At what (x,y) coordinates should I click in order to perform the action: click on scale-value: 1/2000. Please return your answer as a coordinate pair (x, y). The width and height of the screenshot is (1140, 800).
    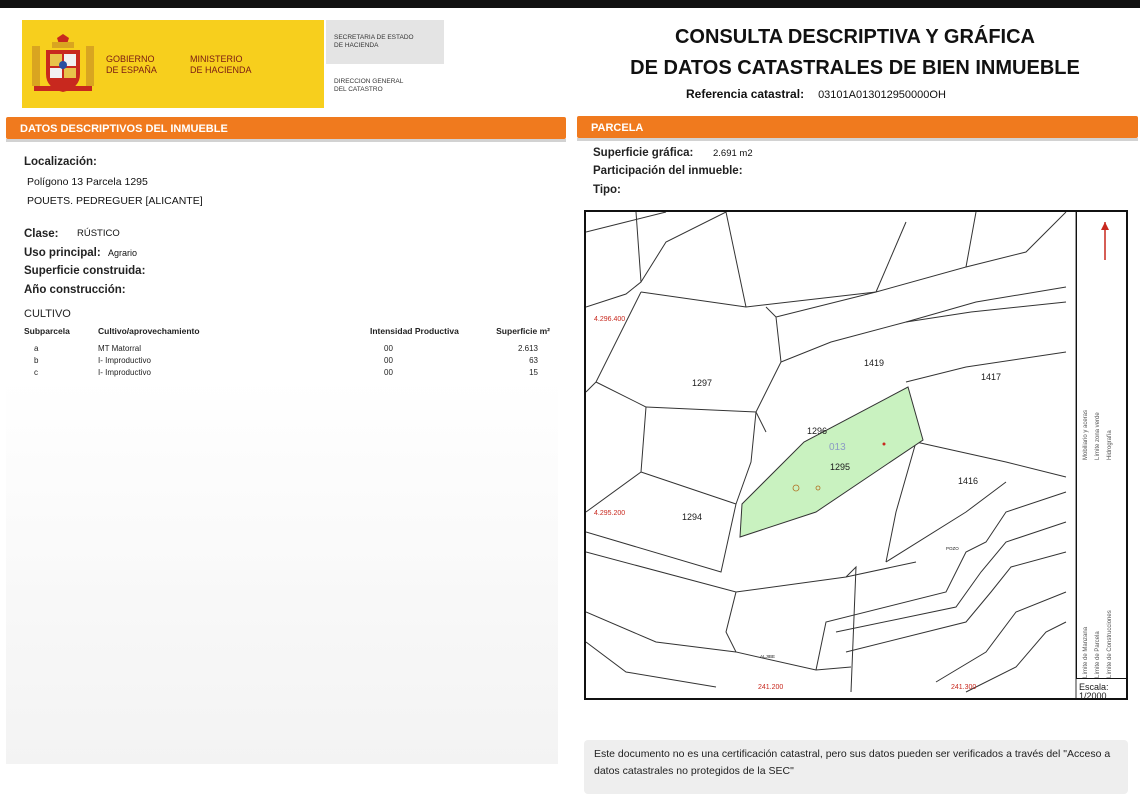
    Looking at the image, I should click on (1093, 696).